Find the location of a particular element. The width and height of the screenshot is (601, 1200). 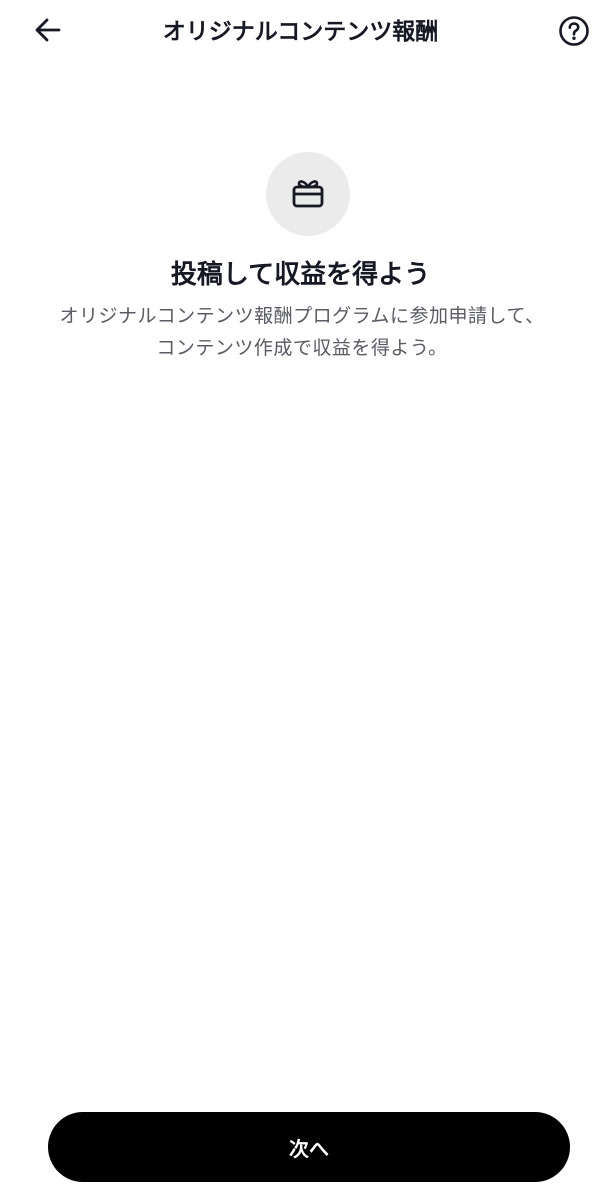

hero-description: オリジナルコンテンツ報酬プログラムに参加申請して、コンテンツ作成で収益を得よう。 is located at coordinates (302, 332).